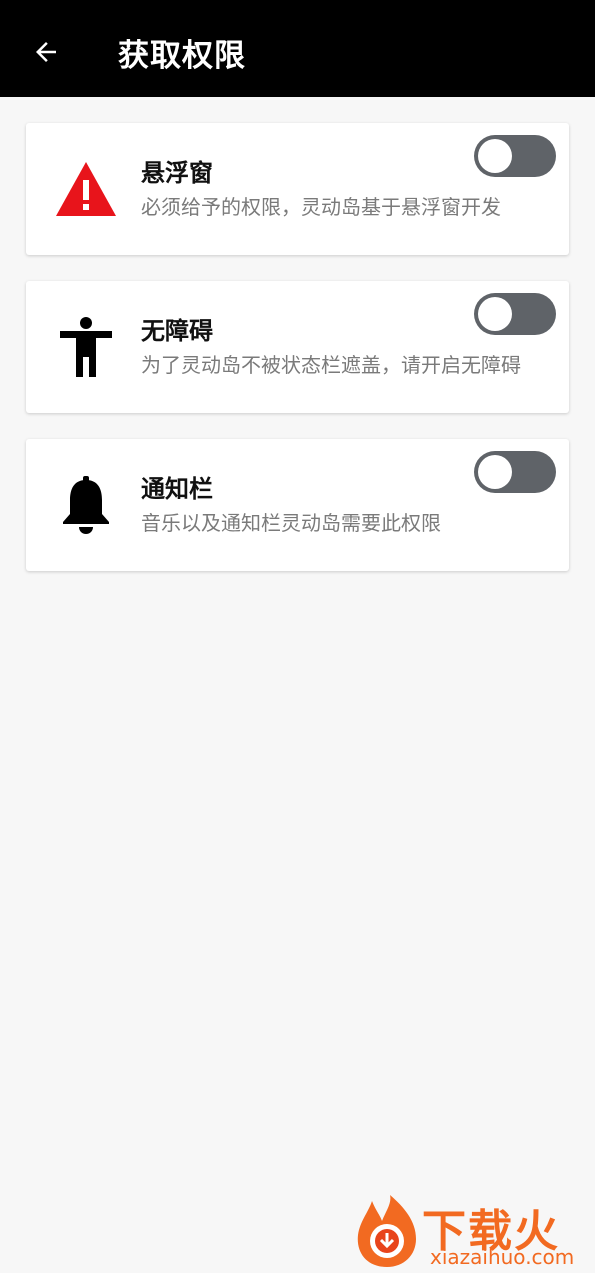 This screenshot has height=1273, width=595. What do you see at coordinates (515, 156) in the screenshot?
I see `overlay-toggle` at bounding box center [515, 156].